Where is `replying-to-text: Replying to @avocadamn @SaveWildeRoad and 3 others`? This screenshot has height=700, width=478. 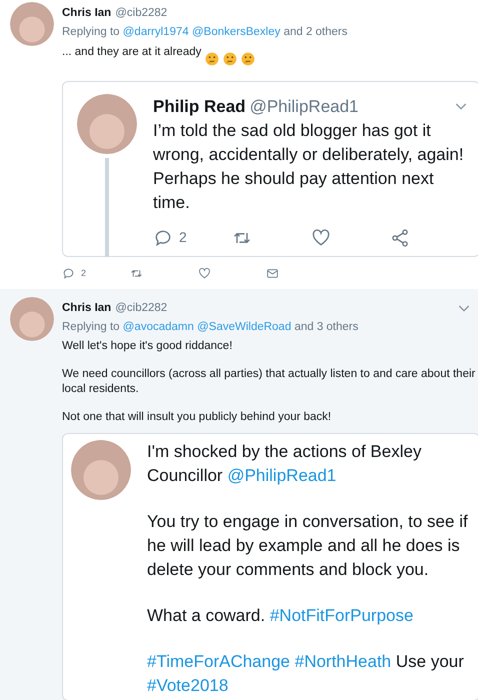 replying-to-text: Replying to @avocadamn @SaveWildeRoad and 3 others is located at coordinates (211, 327).